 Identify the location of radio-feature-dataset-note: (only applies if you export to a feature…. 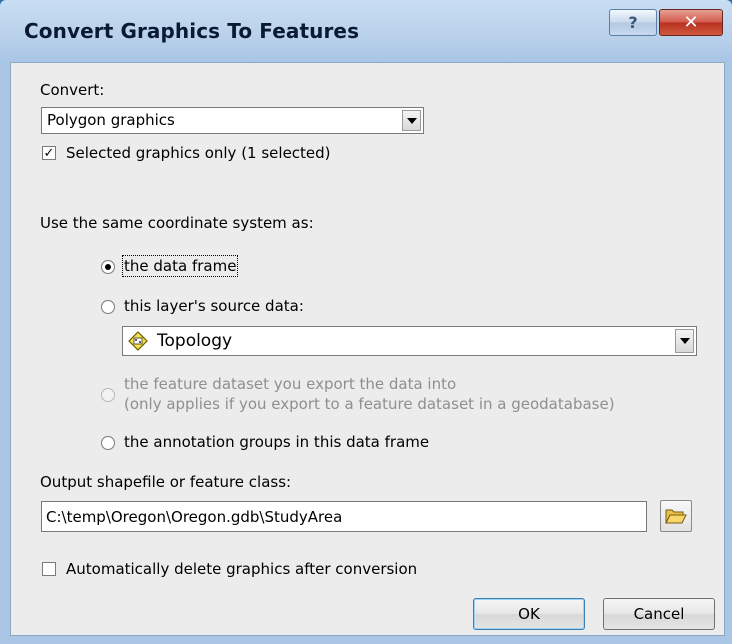
(369, 404).